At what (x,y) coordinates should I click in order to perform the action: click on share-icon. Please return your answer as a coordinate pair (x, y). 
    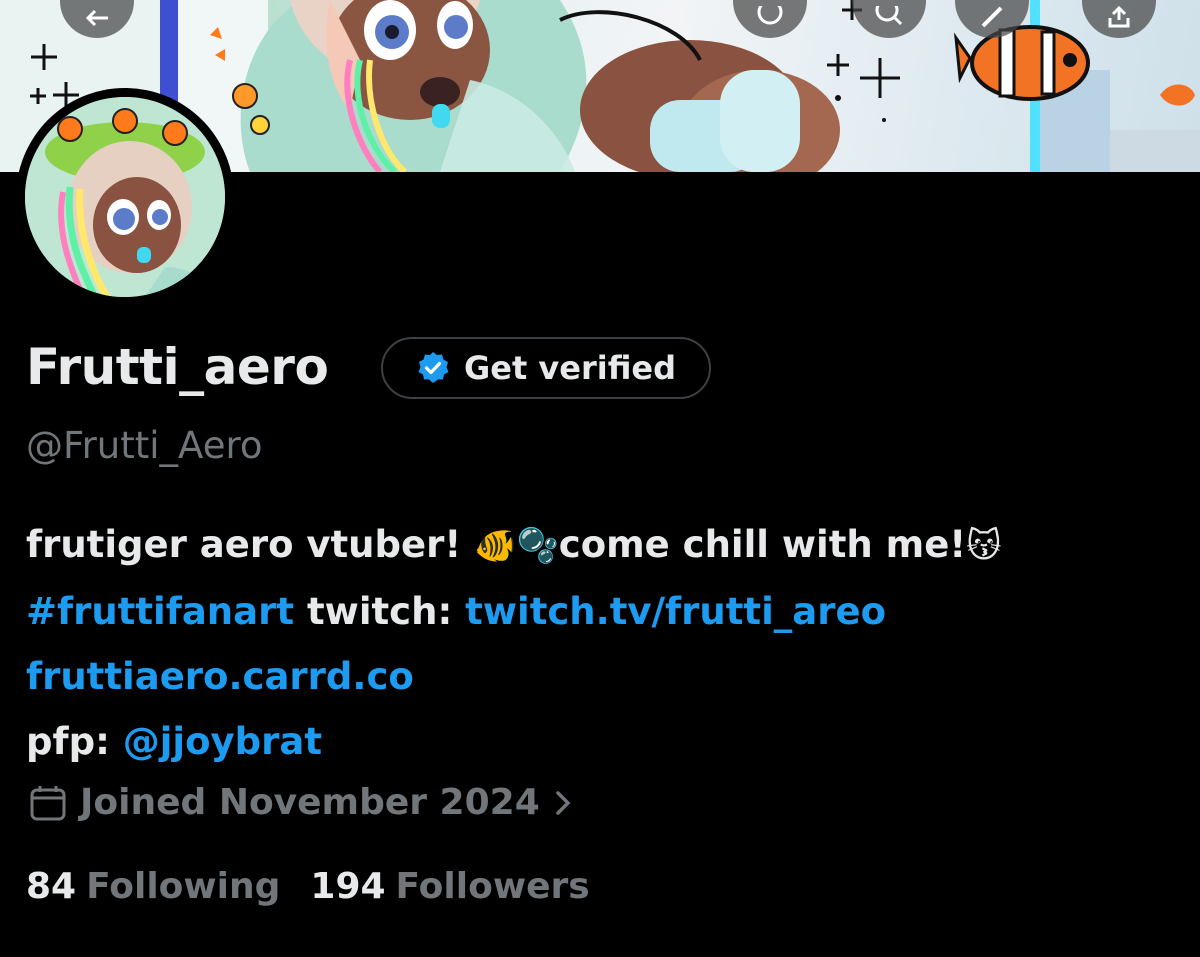
    Looking at the image, I should click on (1119, 17).